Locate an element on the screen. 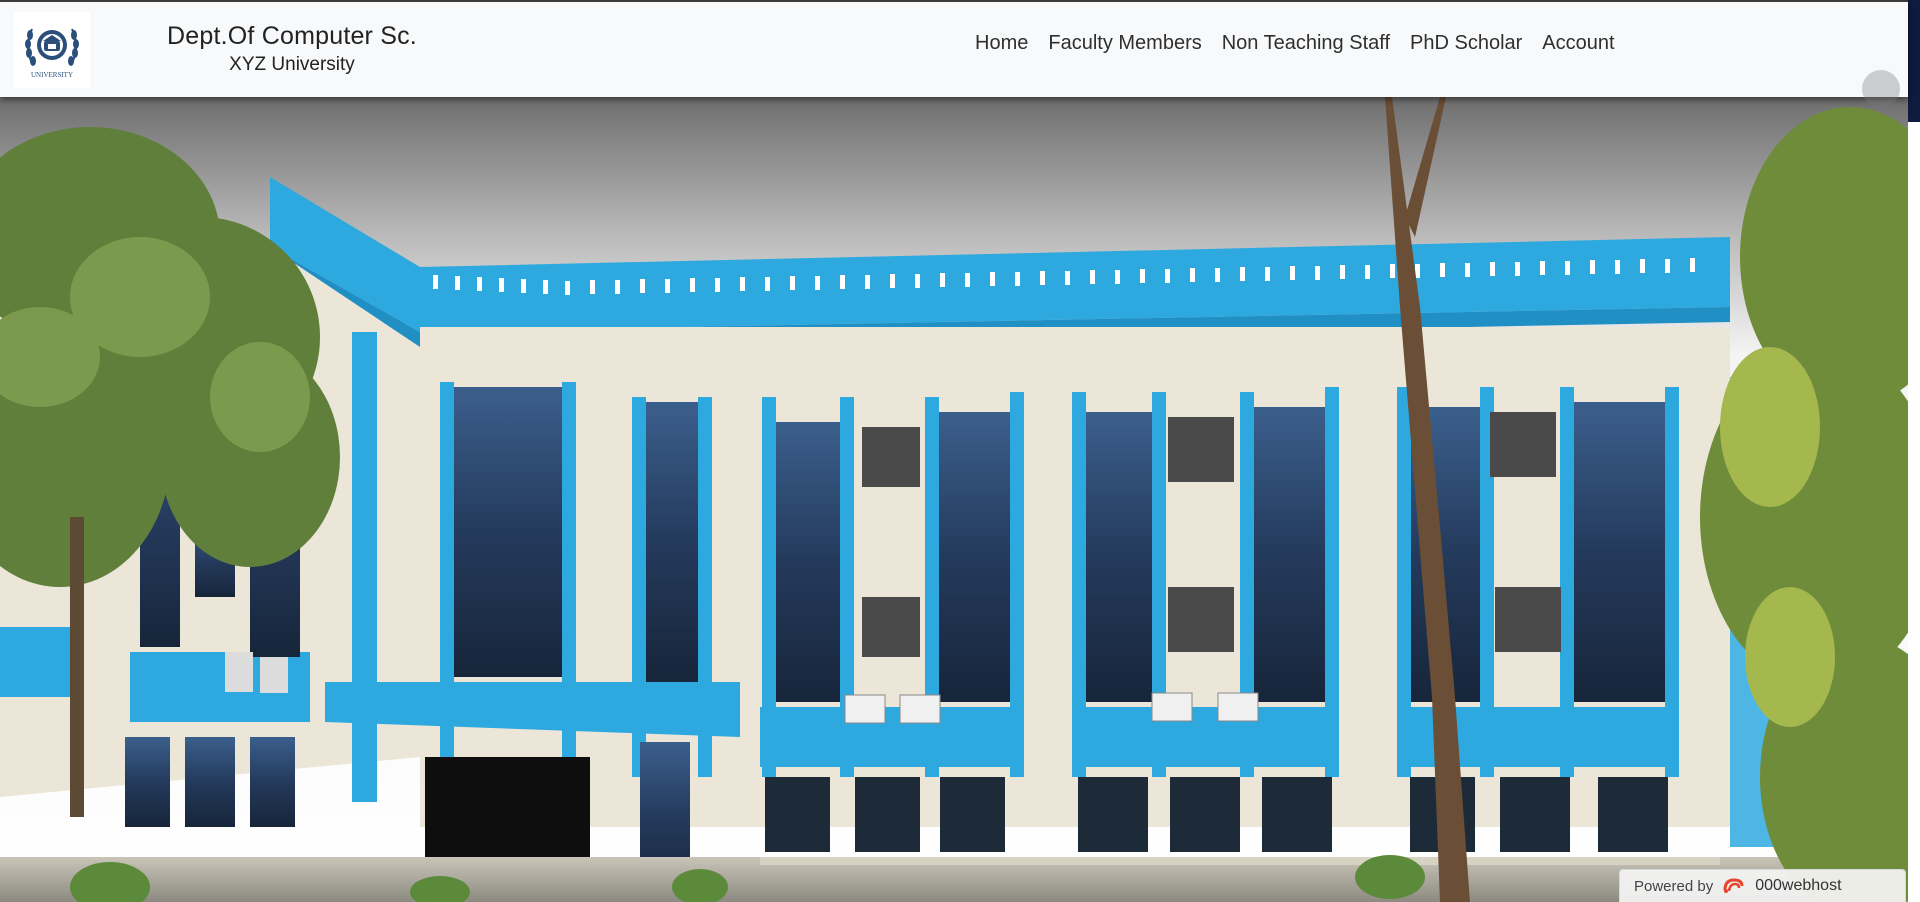  webhost-swirl-icon is located at coordinates (1733, 885).